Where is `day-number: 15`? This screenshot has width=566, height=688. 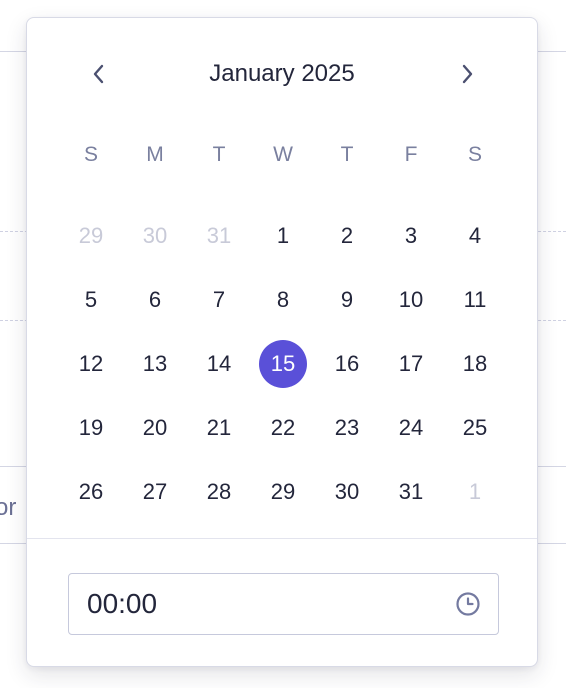
day-number: 15 is located at coordinates (283, 364).